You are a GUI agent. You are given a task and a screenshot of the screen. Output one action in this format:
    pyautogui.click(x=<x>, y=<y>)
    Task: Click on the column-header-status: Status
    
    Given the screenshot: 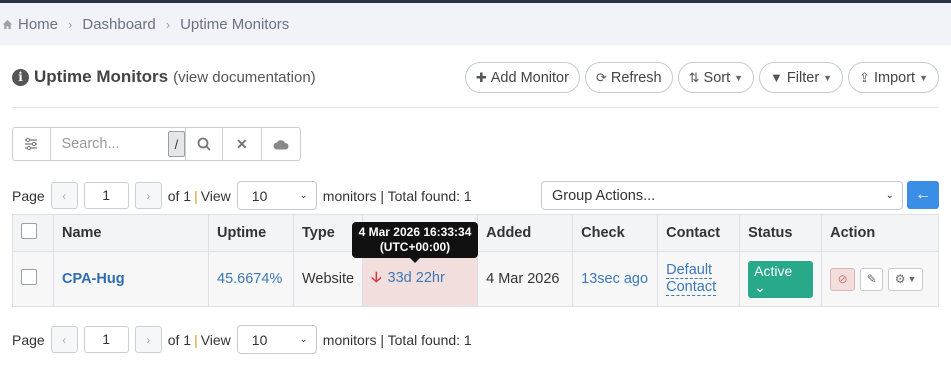 What is the action you would take?
    pyautogui.click(x=781, y=233)
    